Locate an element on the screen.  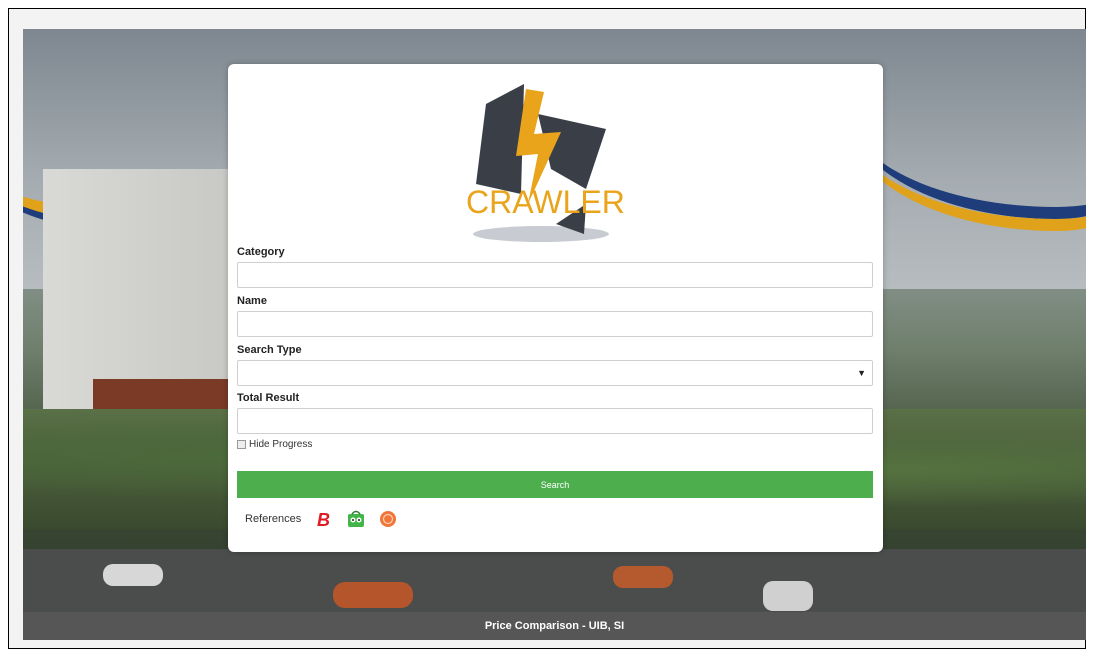
shopee-icon is located at coordinates (388, 519).